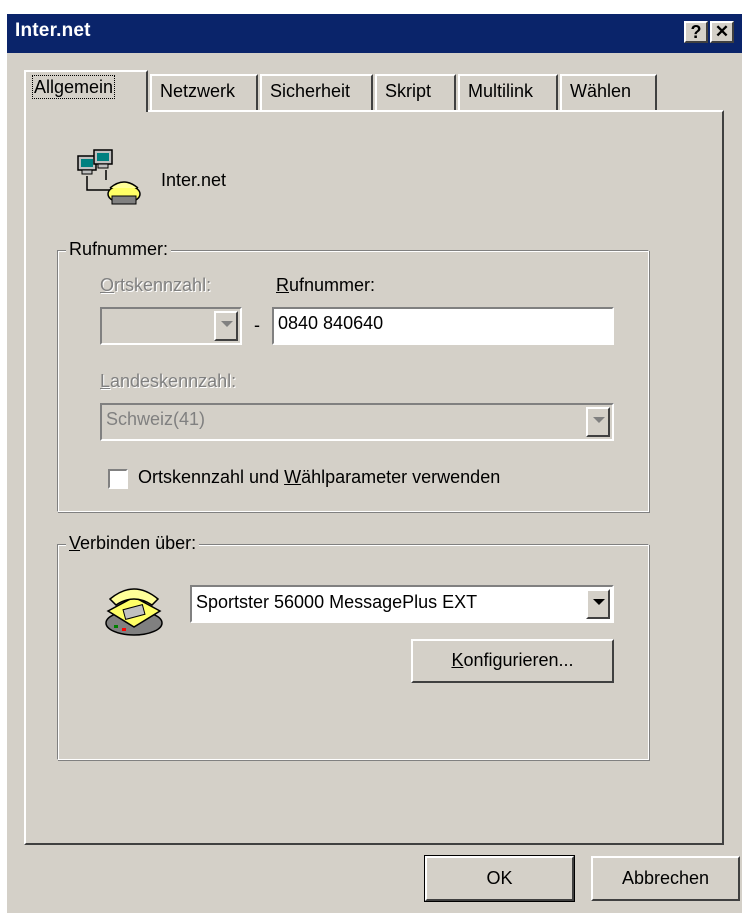  Describe the element at coordinates (133, 543) in the screenshot. I see `connect-via-label: Verbinden über:` at that location.